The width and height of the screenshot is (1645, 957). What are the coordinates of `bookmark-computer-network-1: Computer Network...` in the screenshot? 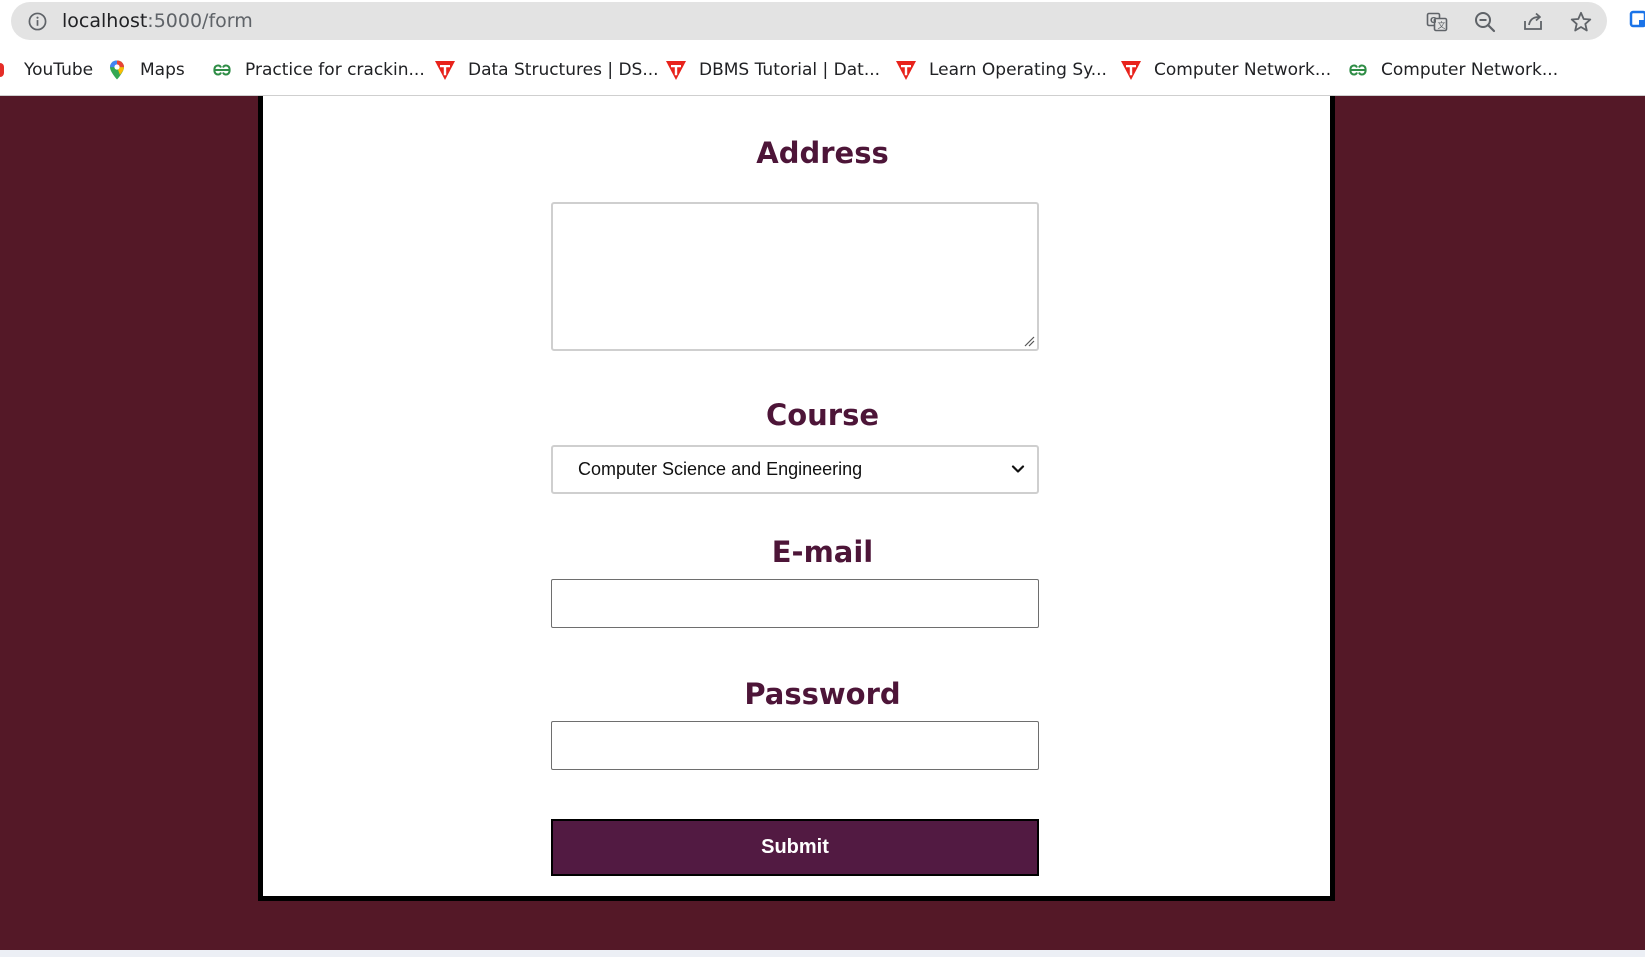 It's located at (1225, 70).